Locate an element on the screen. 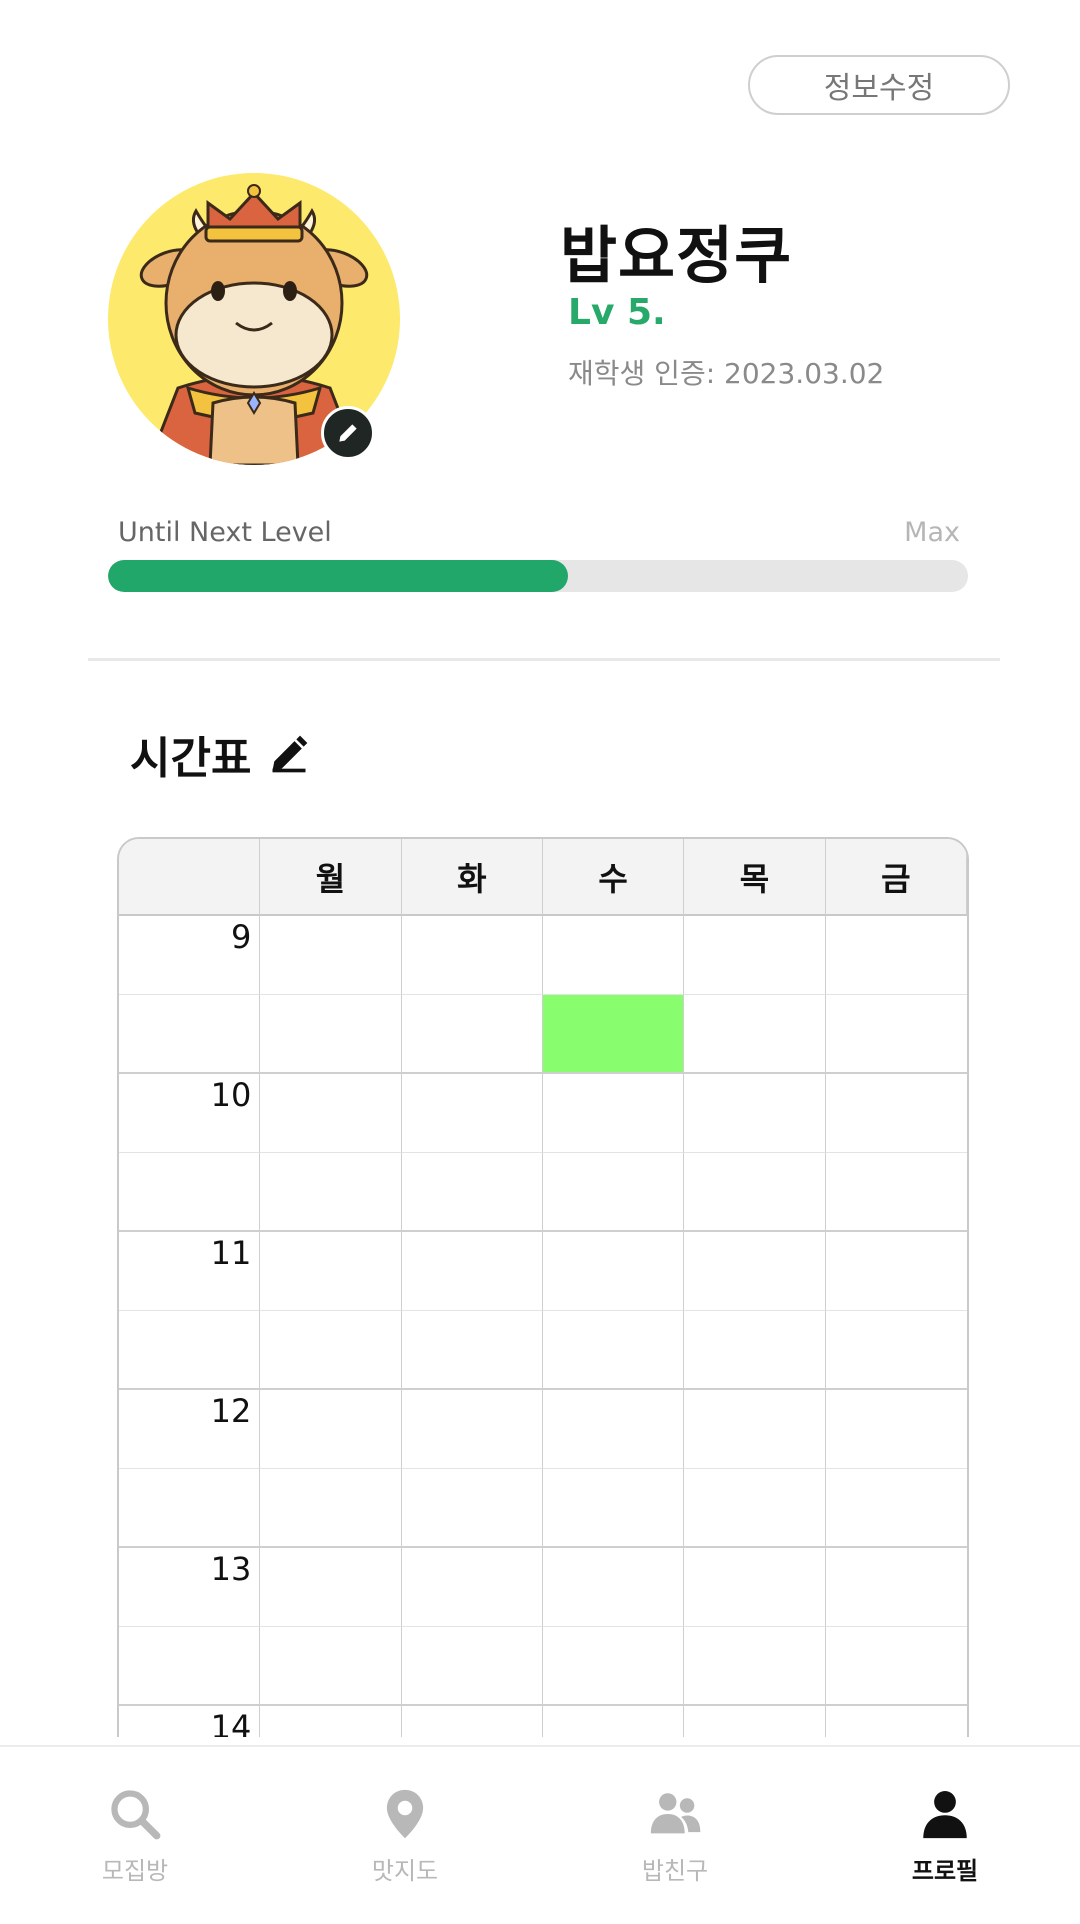 The image size is (1080, 1924). time-label-cell: 12 is located at coordinates (190, 1429).